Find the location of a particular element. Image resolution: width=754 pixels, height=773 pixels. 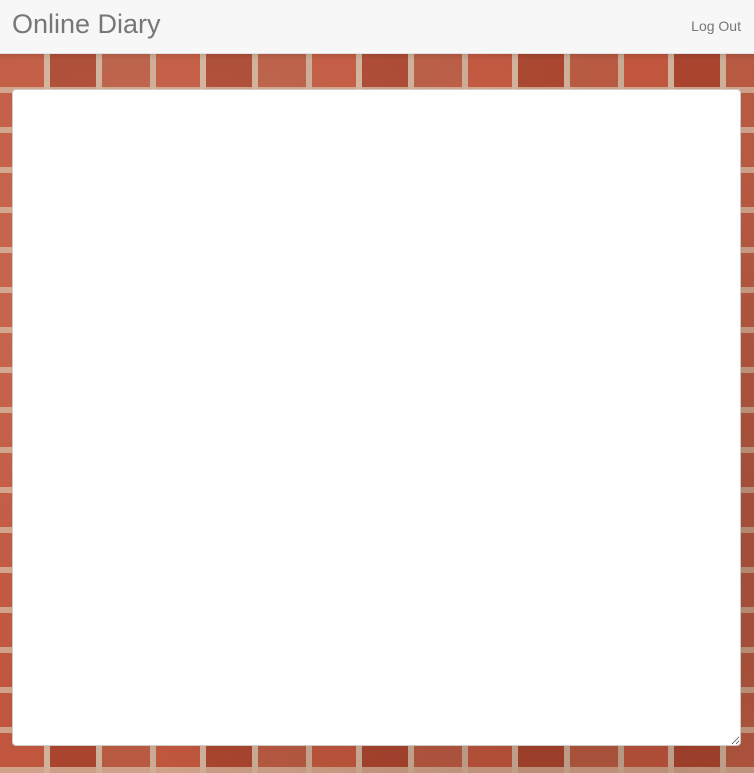

brand-link: Online Diary is located at coordinates (86, 24).